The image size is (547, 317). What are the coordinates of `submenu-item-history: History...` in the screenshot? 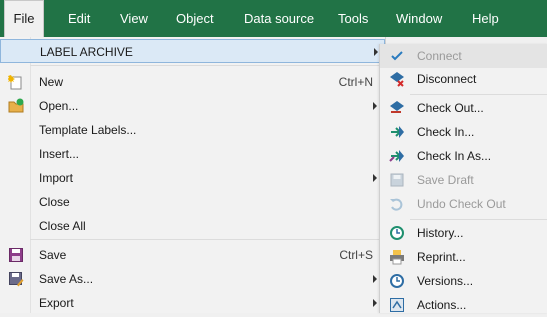 It's located at (463, 233).